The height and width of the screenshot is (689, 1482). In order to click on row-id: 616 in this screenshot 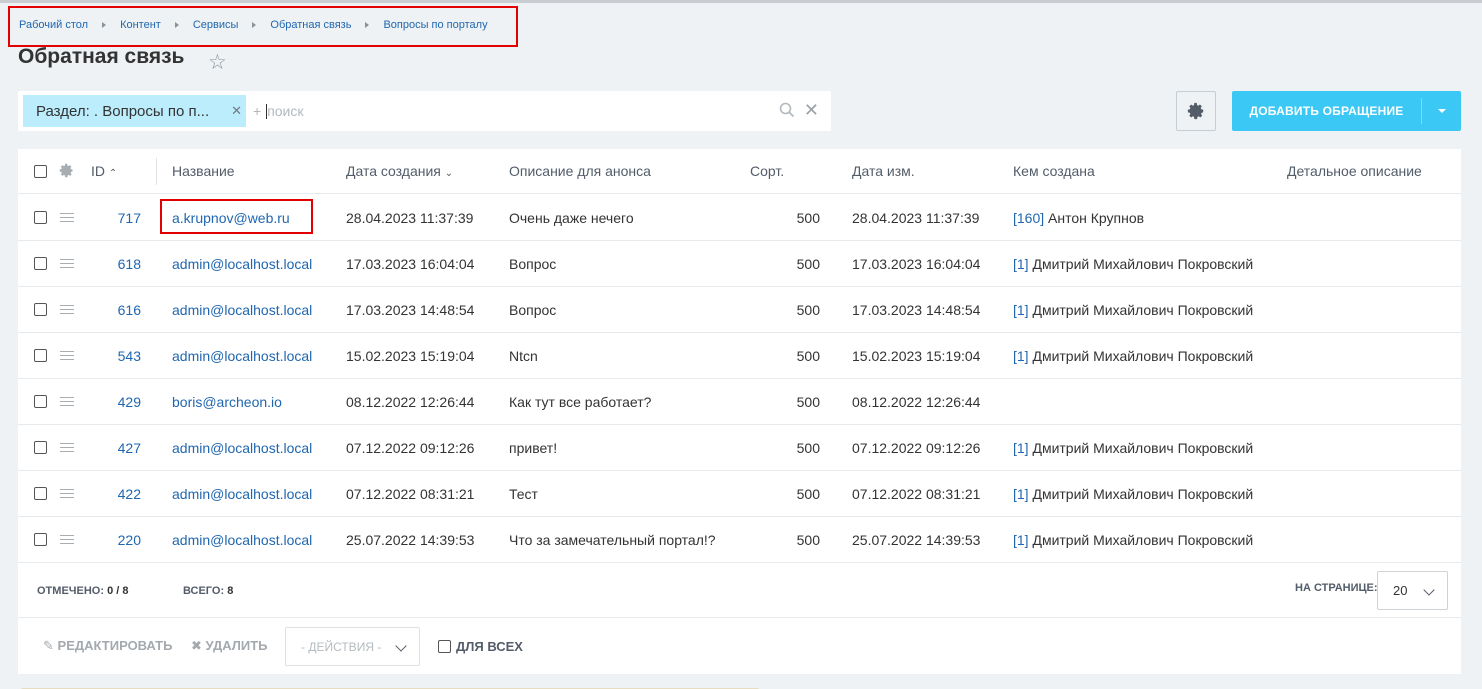, I will do `click(121, 310)`.